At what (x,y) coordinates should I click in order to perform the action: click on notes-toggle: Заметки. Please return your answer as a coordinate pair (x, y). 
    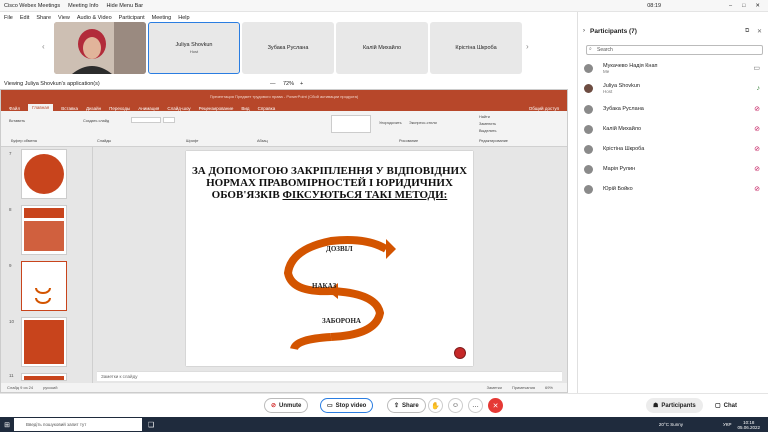
    Looking at the image, I should click on (494, 387).